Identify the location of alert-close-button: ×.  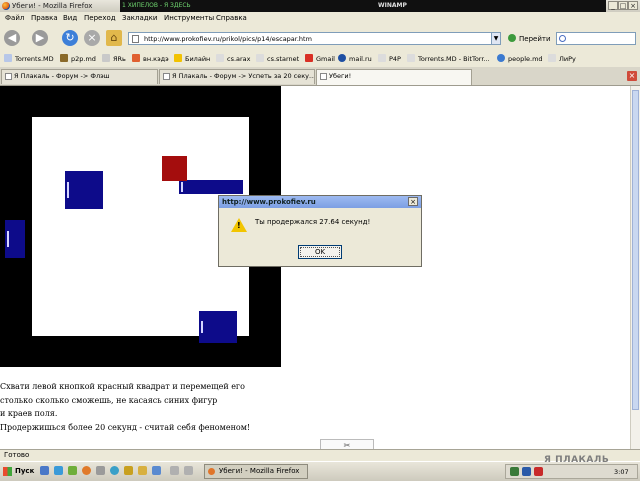
(413, 201).